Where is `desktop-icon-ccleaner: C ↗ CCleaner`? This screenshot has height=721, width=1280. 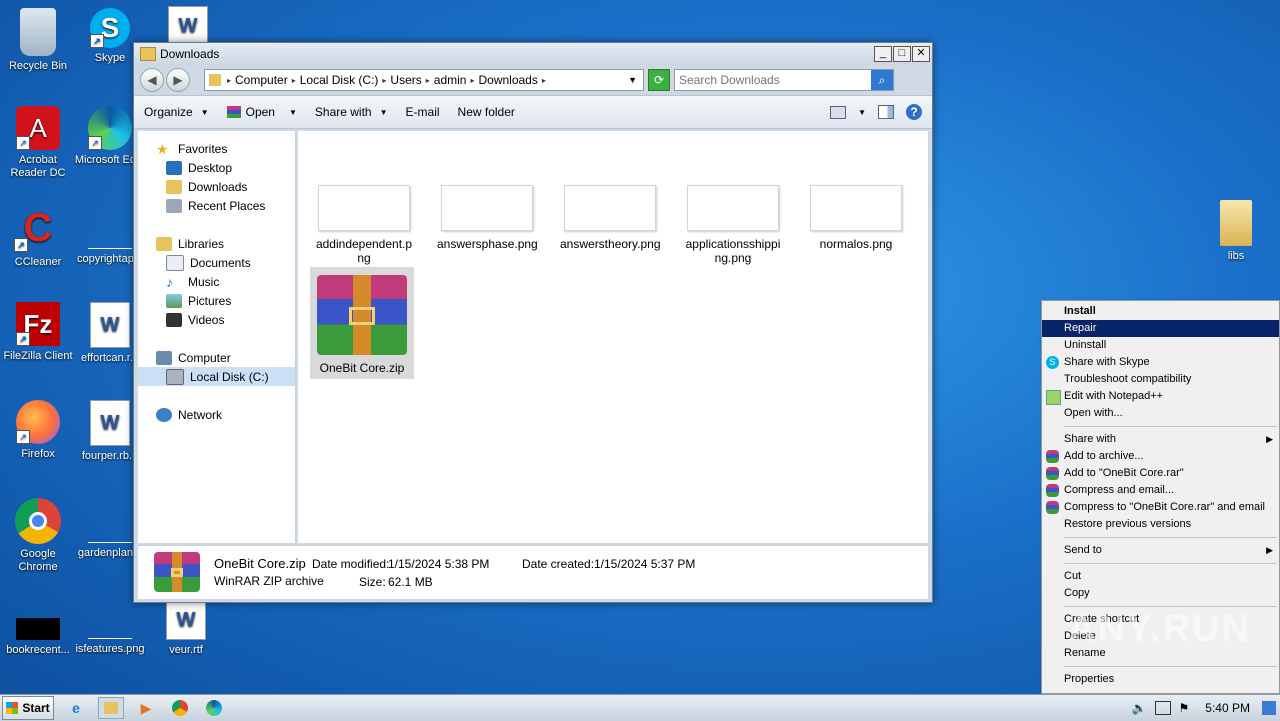 desktop-icon-ccleaner: C ↗ CCleaner is located at coordinates (38, 236).